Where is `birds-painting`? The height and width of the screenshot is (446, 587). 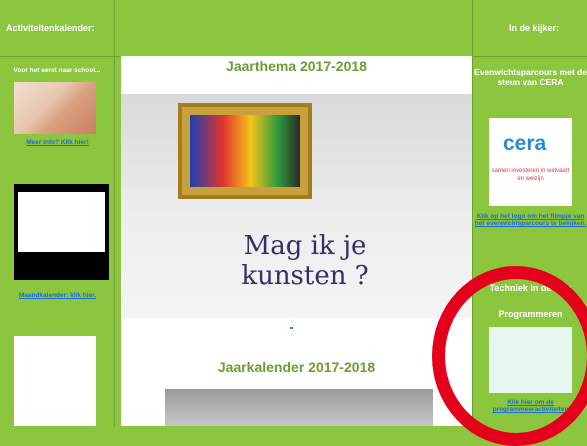 birds-painting is located at coordinates (245, 151).